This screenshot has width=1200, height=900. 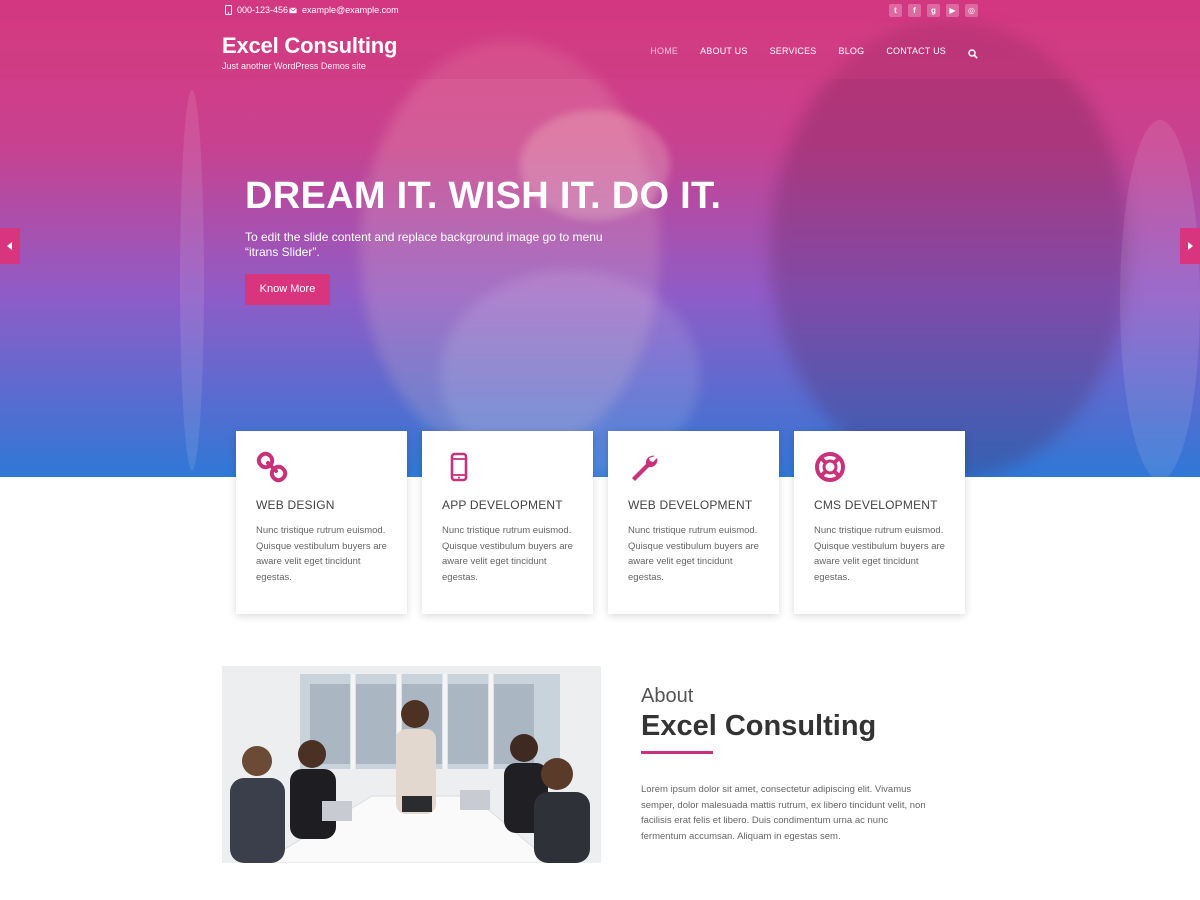 What do you see at coordinates (973, 52) in the screenshot?
I see `search-icon` at bounding box center [973, 52].